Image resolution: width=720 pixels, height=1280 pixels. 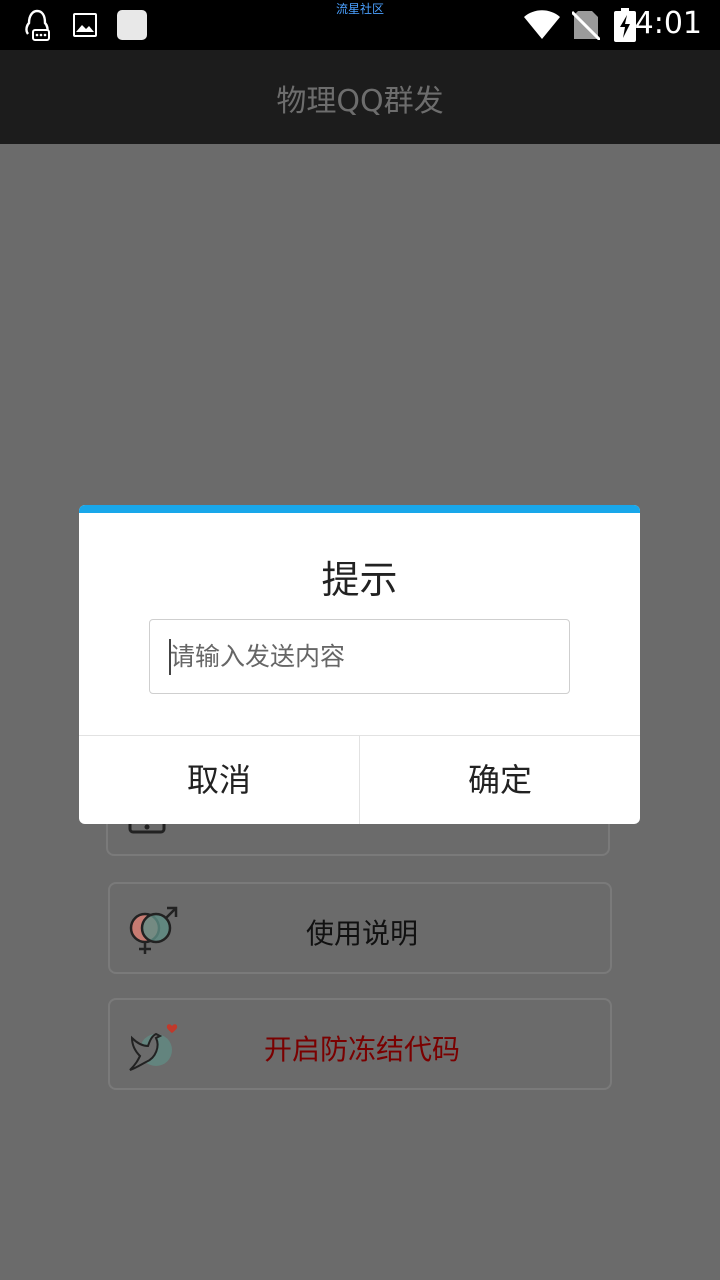 I want to click on image-notification-icon, so click(x=85, y=25).